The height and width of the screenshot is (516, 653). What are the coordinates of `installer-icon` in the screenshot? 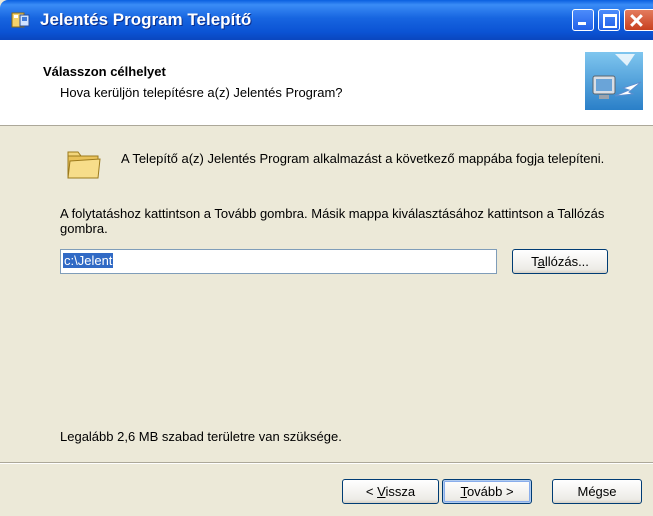 It's located at (20, 20).